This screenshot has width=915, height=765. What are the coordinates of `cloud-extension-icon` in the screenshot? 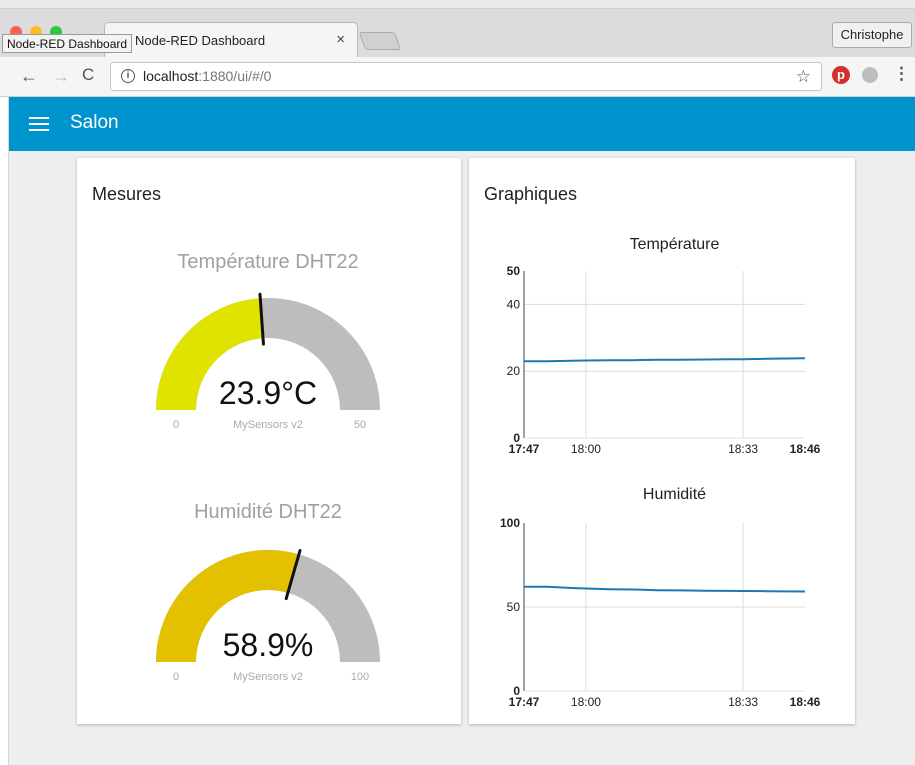 It's located at (870, 75).